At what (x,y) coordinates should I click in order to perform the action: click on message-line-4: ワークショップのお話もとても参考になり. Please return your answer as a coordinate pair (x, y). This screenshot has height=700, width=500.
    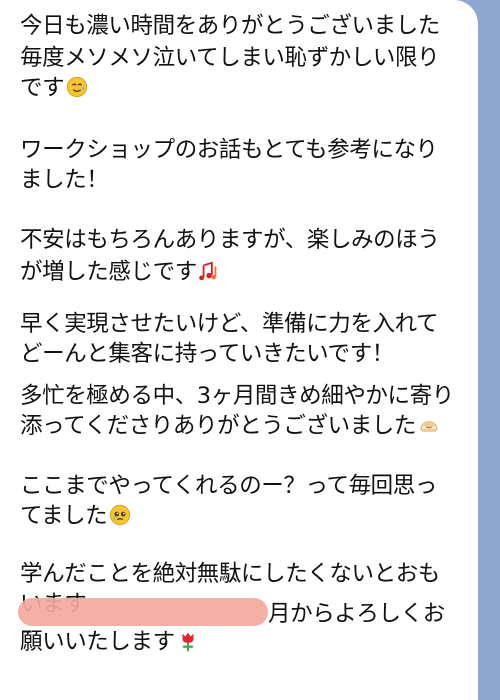
    Looking at the image, I should click on (229, 150).